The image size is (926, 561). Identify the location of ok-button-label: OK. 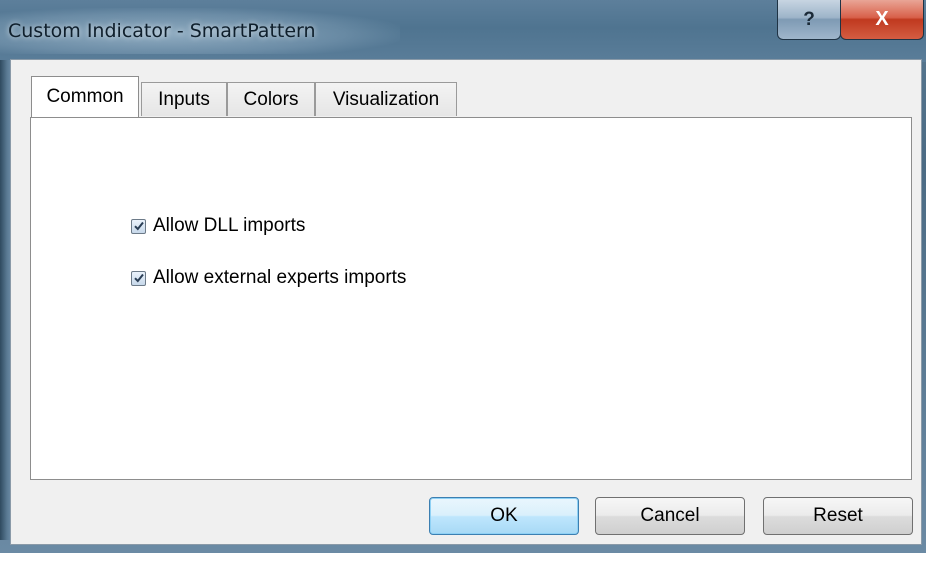
(504, 515).